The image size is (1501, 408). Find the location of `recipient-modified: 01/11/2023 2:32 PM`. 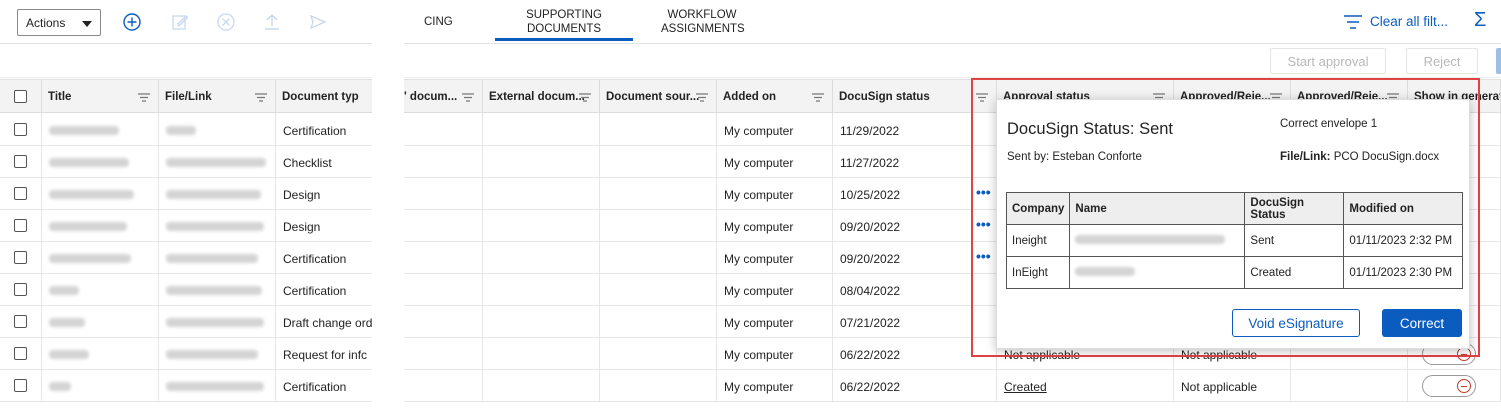

recipient-modified: 01/11/2023 2:32 PM is located at coordinates (1403, 240).